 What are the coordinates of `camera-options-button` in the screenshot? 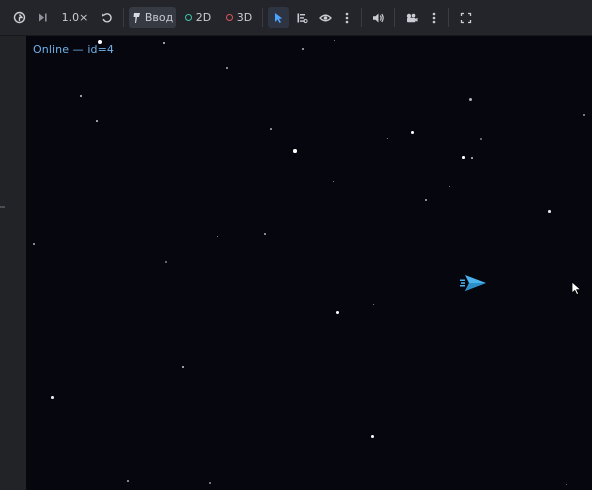 It's located at (434, 17).